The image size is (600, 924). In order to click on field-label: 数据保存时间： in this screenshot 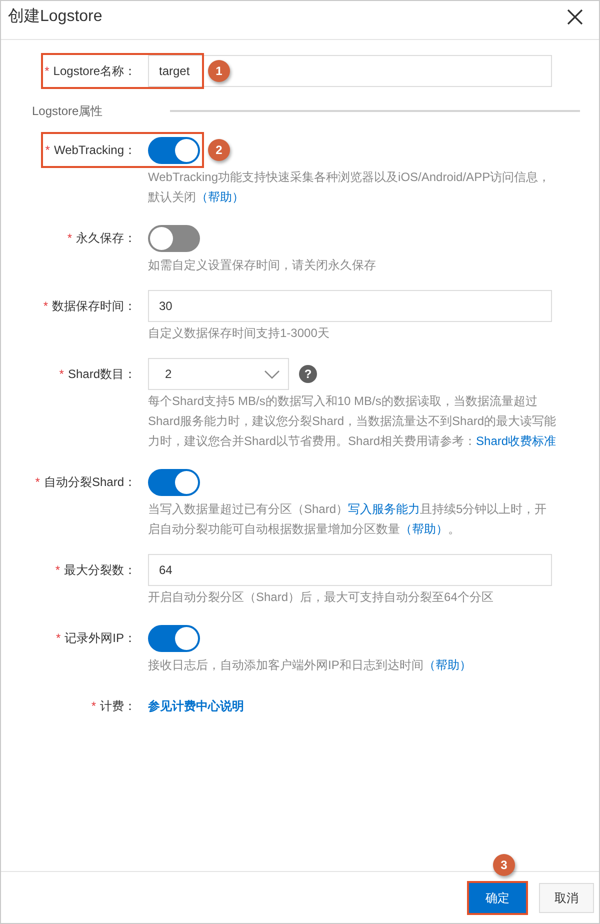, I will do `click(94, 306)`.